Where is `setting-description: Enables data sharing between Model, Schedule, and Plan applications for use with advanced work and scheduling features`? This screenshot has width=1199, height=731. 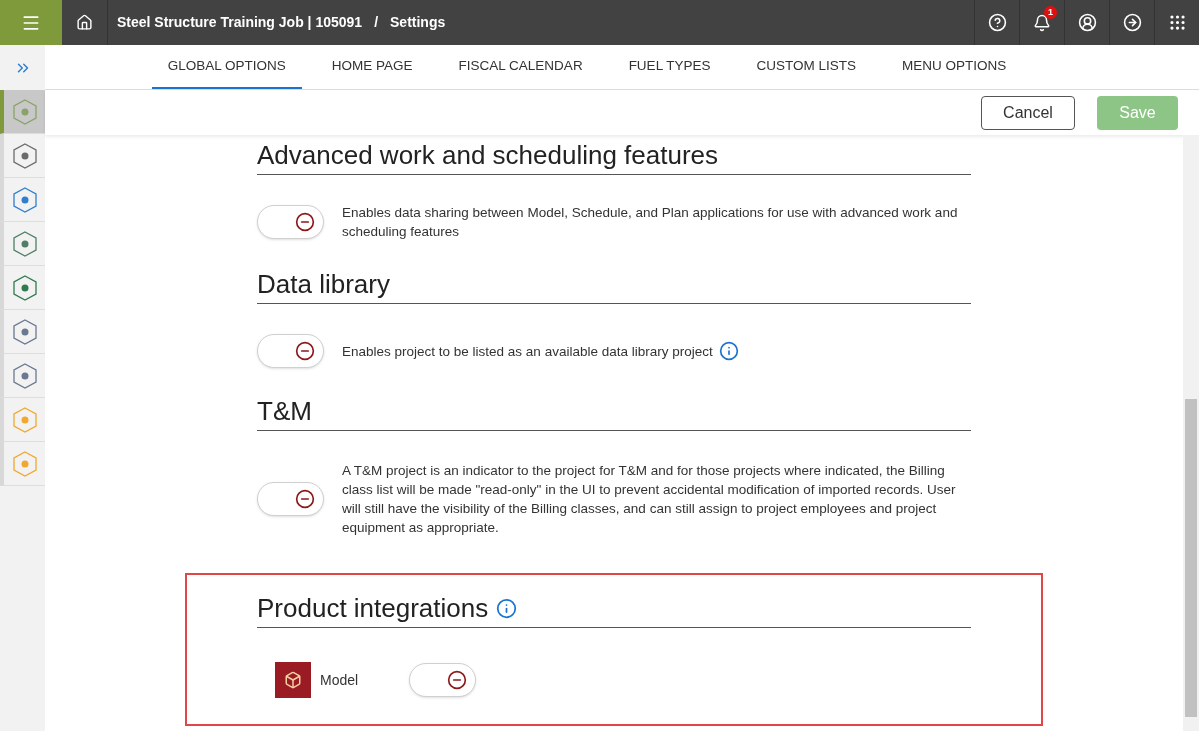
setting-description: Enables data sharing between Model, Schedule, and Plan applications for use with advanced work and scheduling features is located at coordinates (650, 222).